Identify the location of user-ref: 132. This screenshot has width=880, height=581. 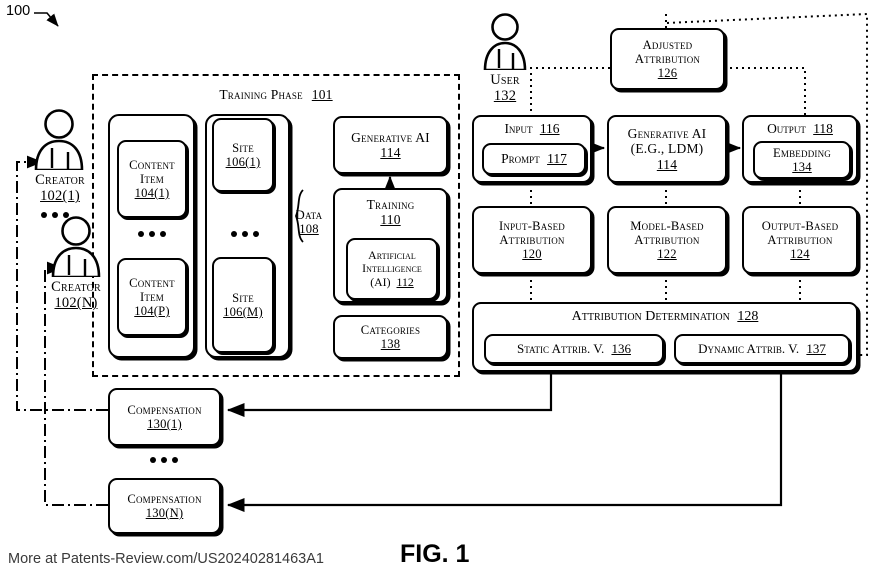
(505, 96).